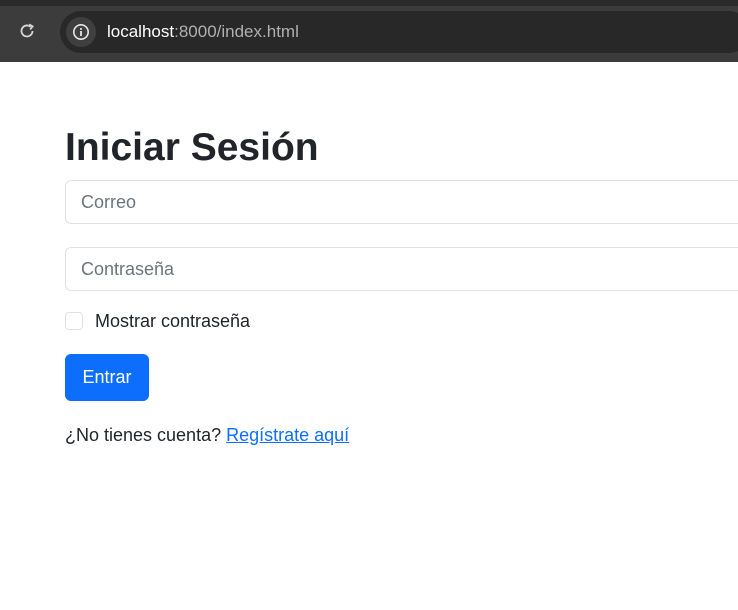 The width and height of the screenshot is (738, 610). I want to click on show-password-row: Mostrar contraseña, so click(157, 321).